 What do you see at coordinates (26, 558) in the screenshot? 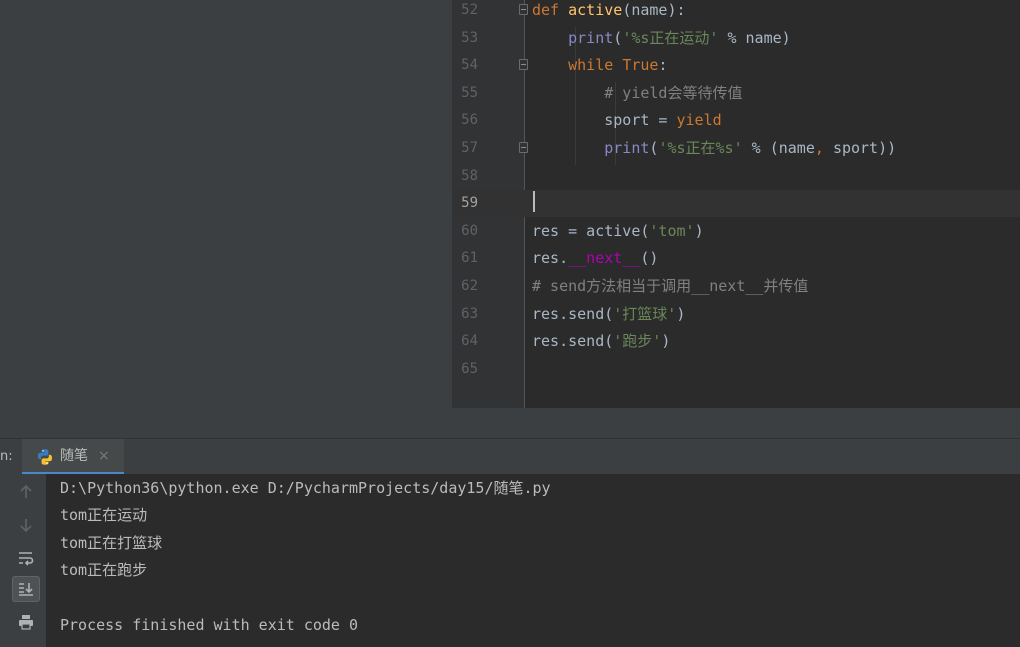
I see `soft-wrap-icon` at bounding box center [26, 558].